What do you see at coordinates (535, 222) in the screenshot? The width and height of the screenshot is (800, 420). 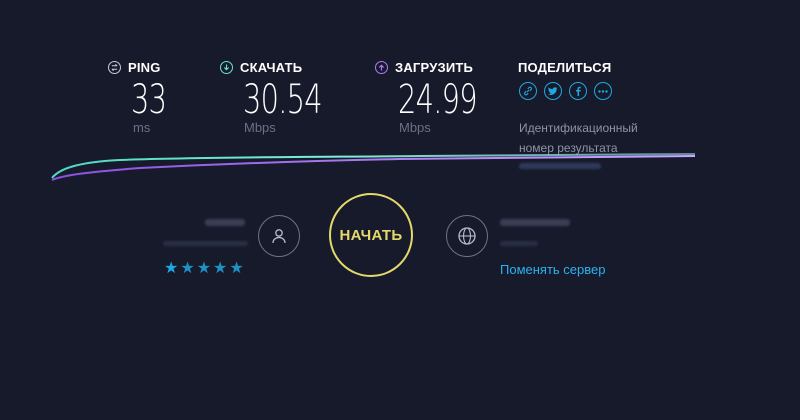 I see `server-name-blurred` at bounding box center [535, 222].